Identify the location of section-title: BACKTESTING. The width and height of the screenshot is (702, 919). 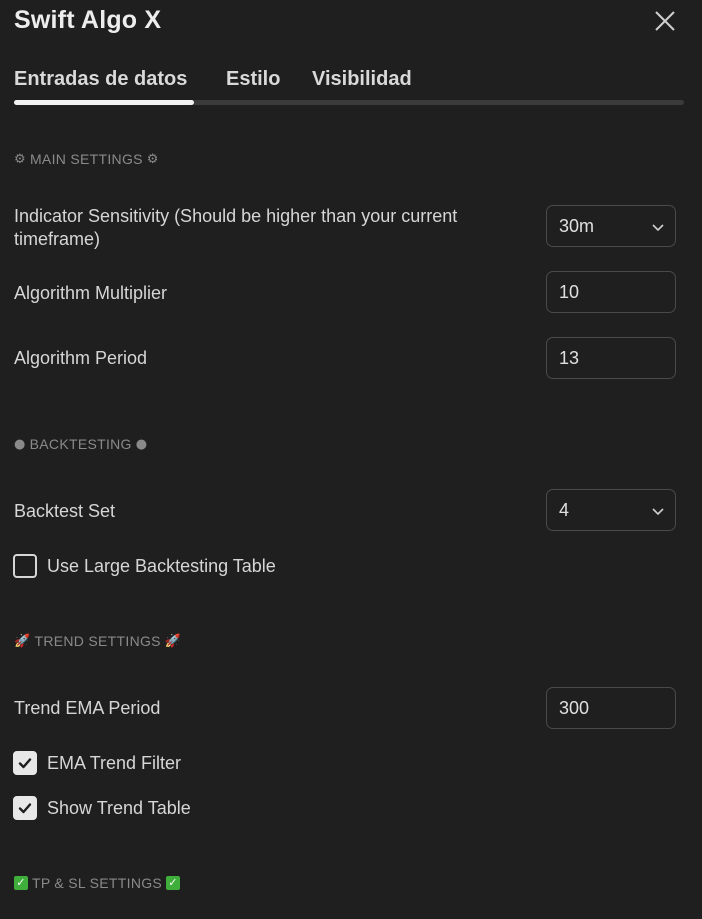
(80, 444).